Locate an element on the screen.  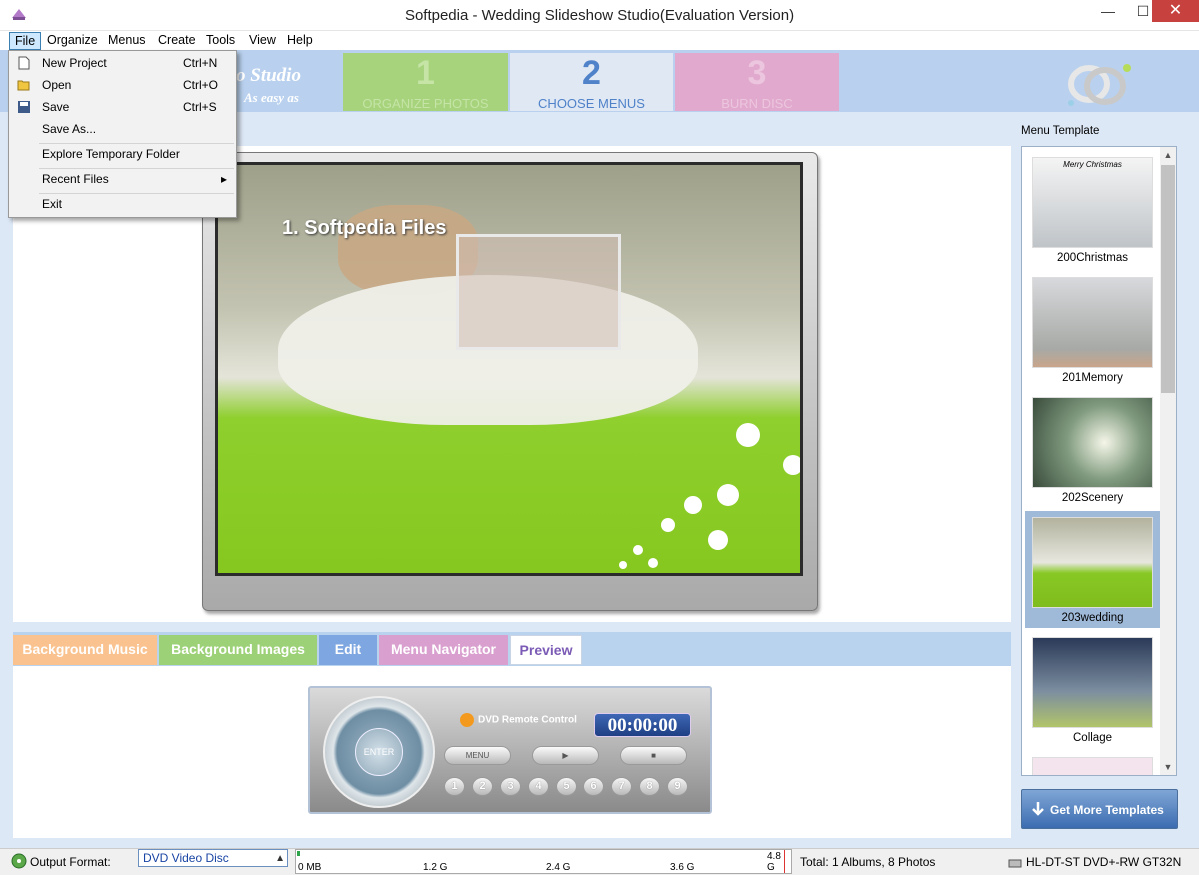
menu-button: MENU is located at coordinates (477, 755).